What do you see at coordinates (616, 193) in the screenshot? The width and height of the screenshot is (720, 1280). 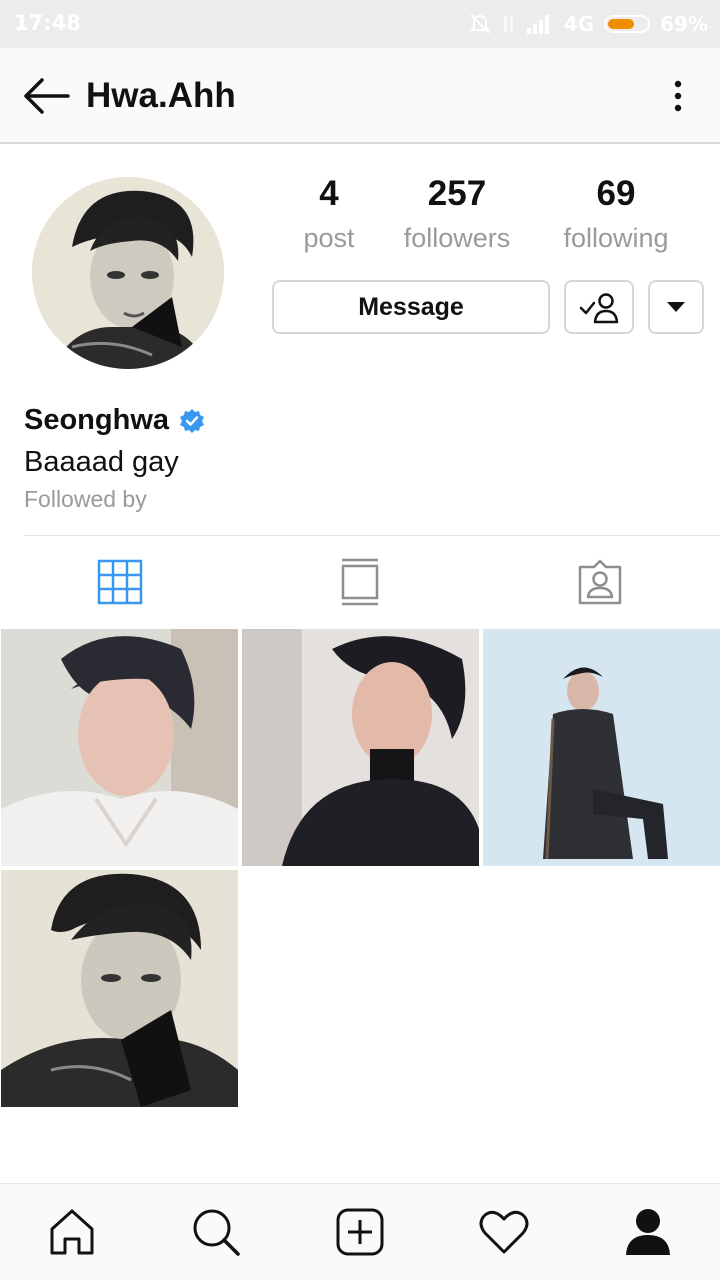 I see `following-count-value: 69` at bounding box center [616, 193].